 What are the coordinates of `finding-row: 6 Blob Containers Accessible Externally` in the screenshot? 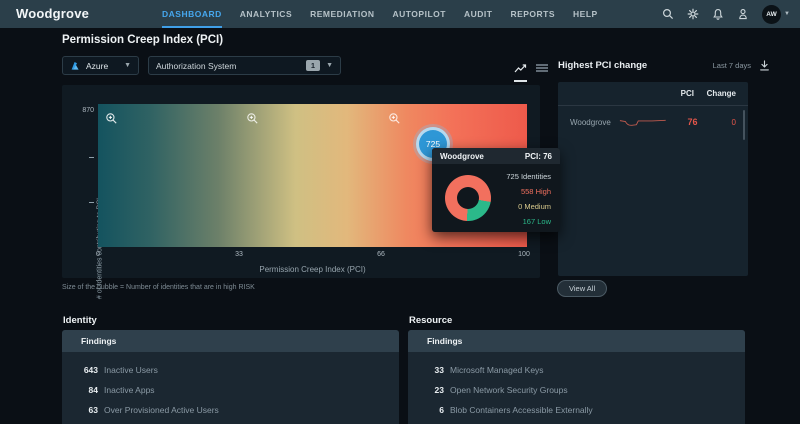 It's located at (584, 410).